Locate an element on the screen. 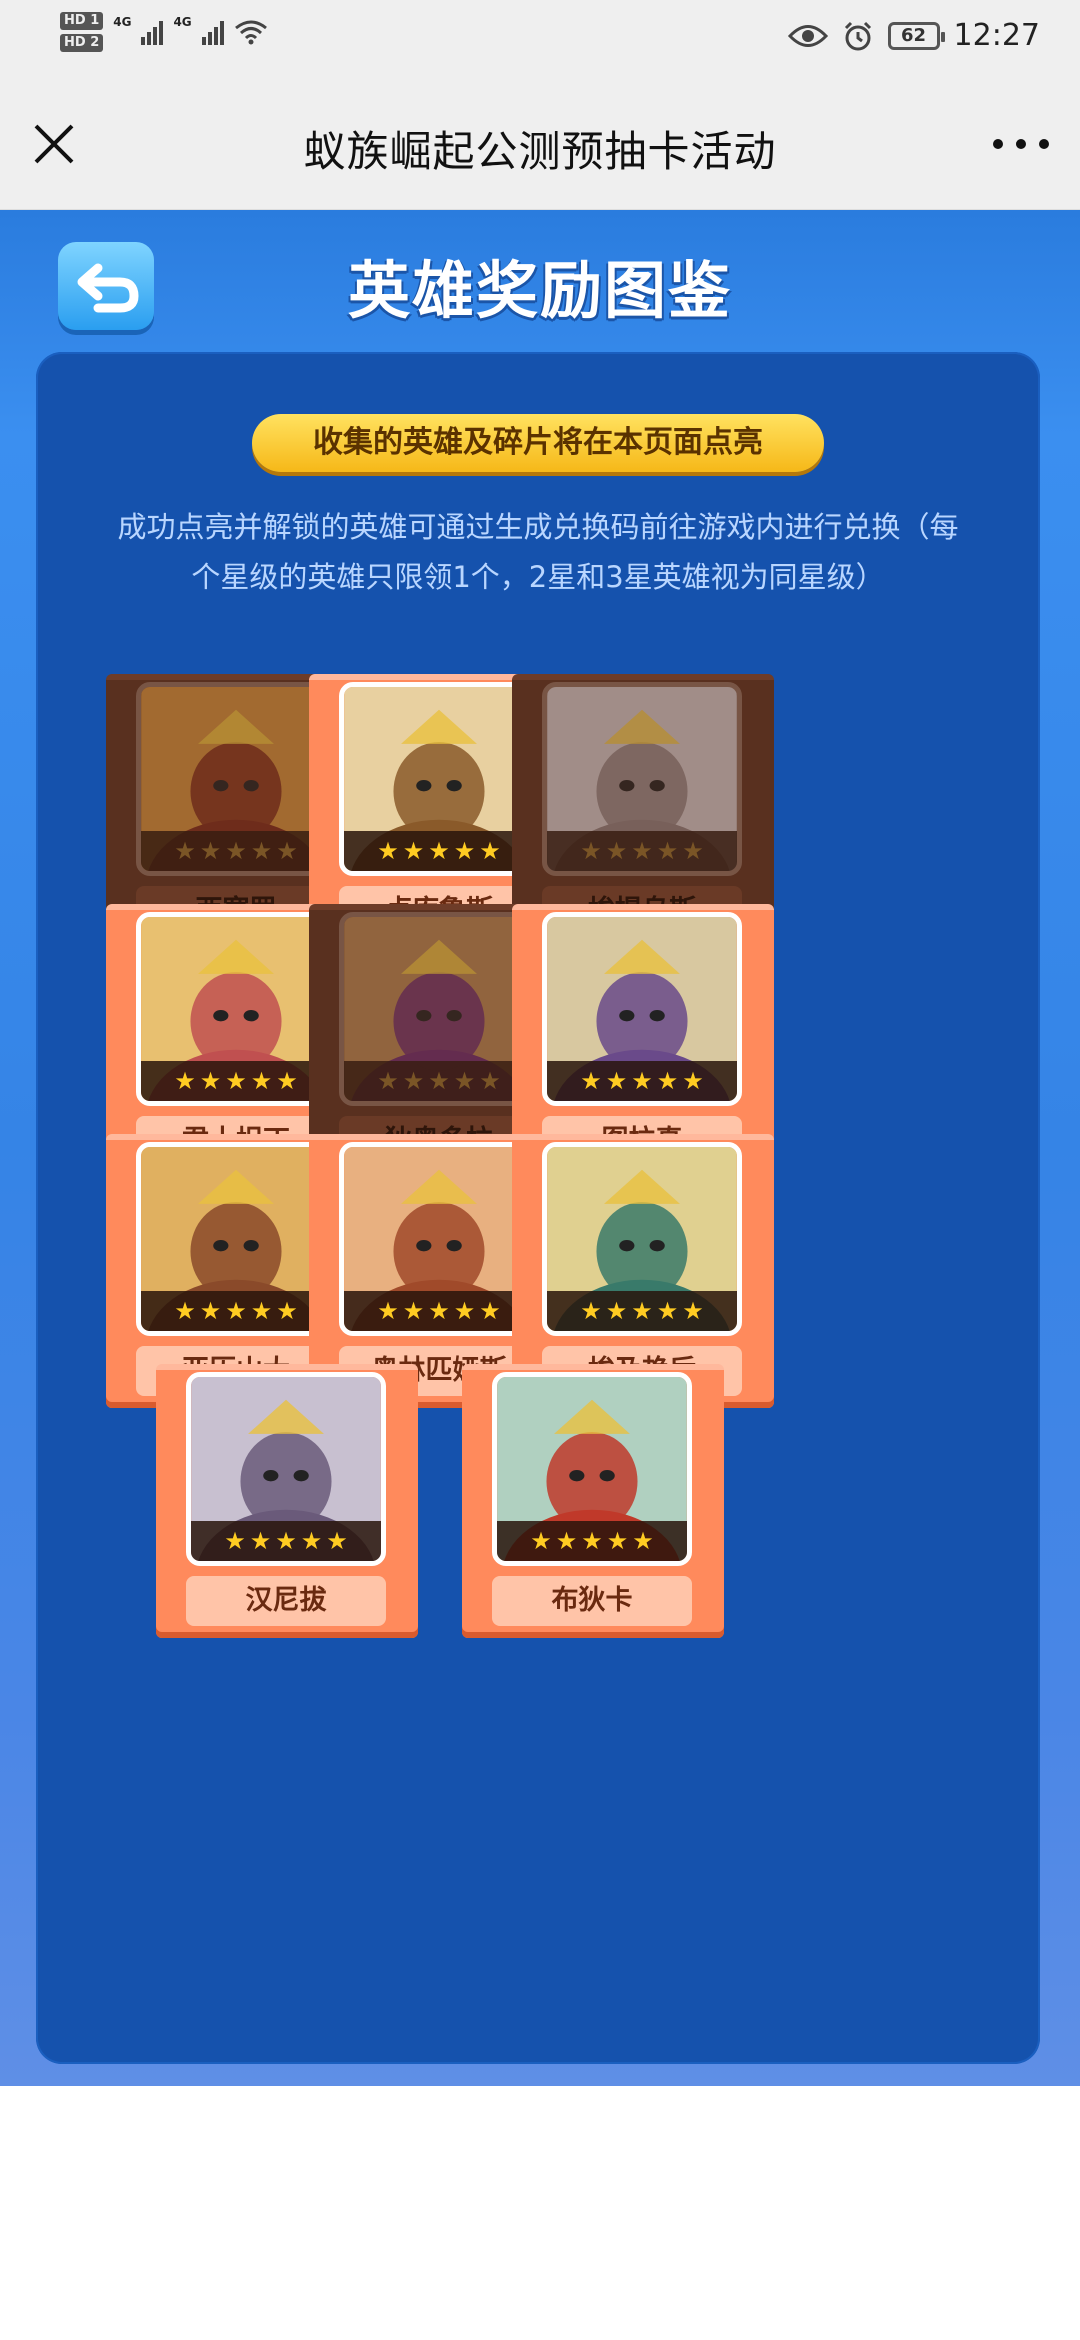 The height and width of the screenshot is (2340, 1080). page-title: 蚁族崛起公测预抽卡活动 is located at coordinates (540, 151).